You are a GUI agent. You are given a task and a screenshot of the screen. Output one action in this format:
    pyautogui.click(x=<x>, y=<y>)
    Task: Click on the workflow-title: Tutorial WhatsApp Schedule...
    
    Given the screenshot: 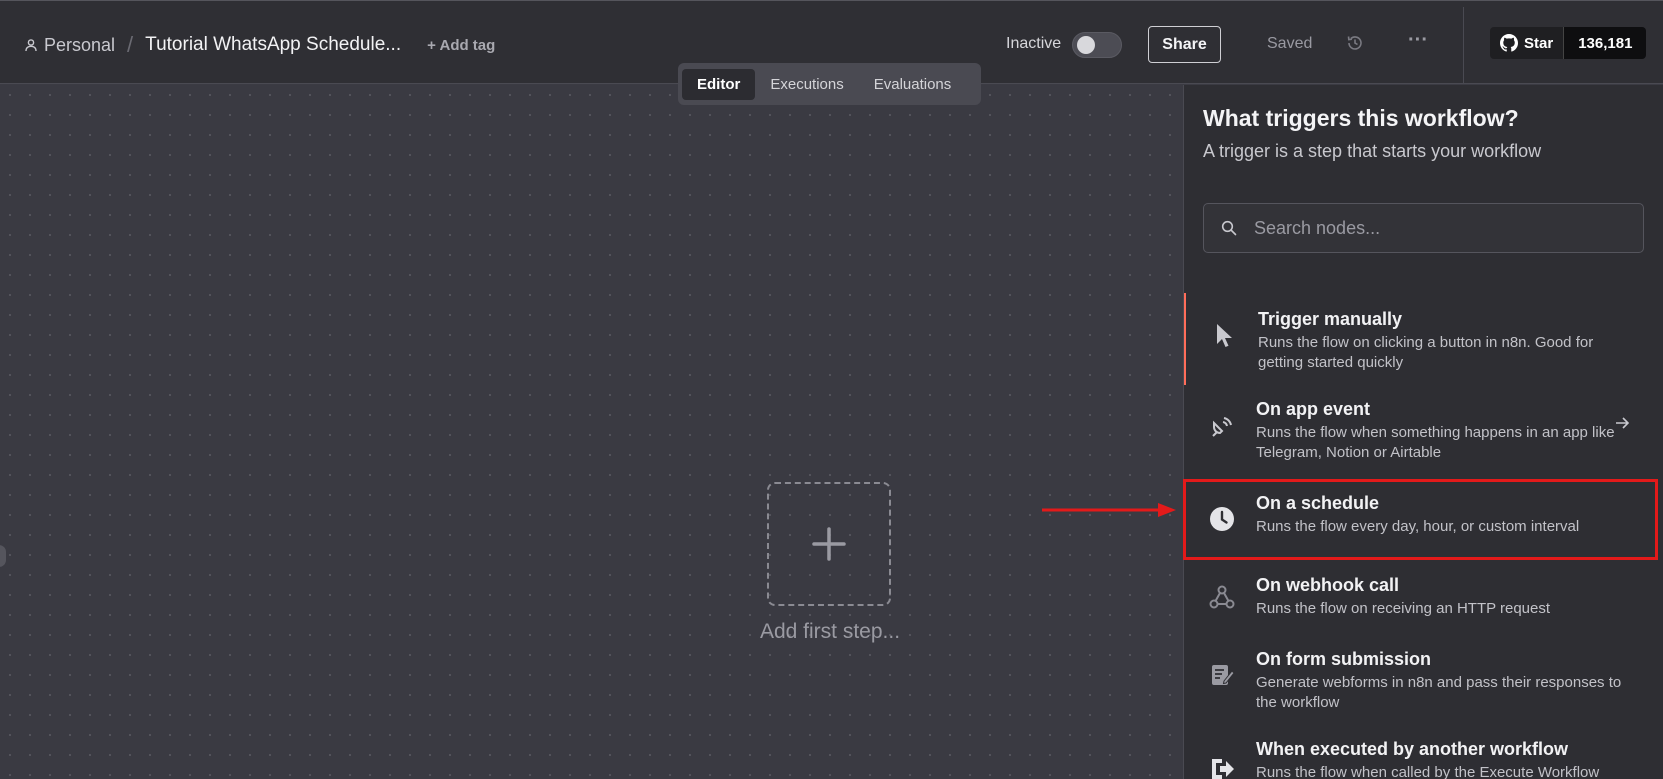 What is the action you would take?
    pyautogui.click(x=273, y=45)
    